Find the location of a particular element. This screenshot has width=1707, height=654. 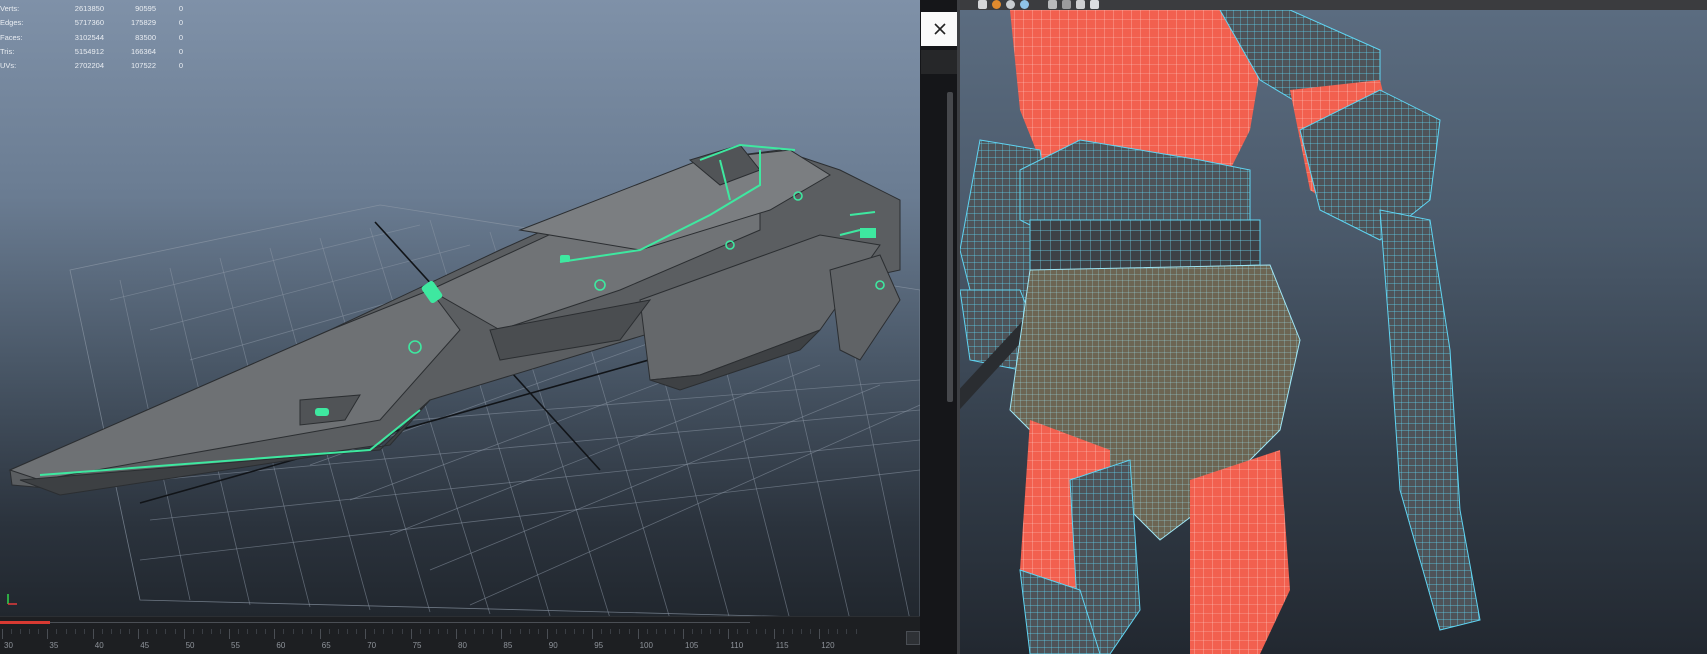

hud-row-uvs: UVs: 2702204 107522 0 is located at coordinates (91, 66).